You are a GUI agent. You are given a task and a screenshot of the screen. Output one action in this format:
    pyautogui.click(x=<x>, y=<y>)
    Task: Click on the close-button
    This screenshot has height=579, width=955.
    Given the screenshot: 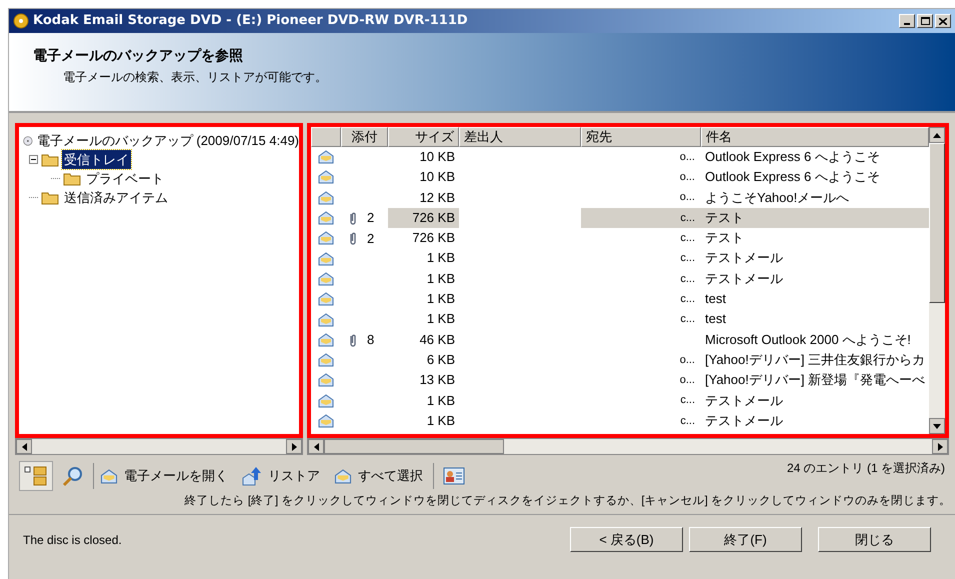 What is the action you would take?
    pyautogui.click(x=943, y=21)
    